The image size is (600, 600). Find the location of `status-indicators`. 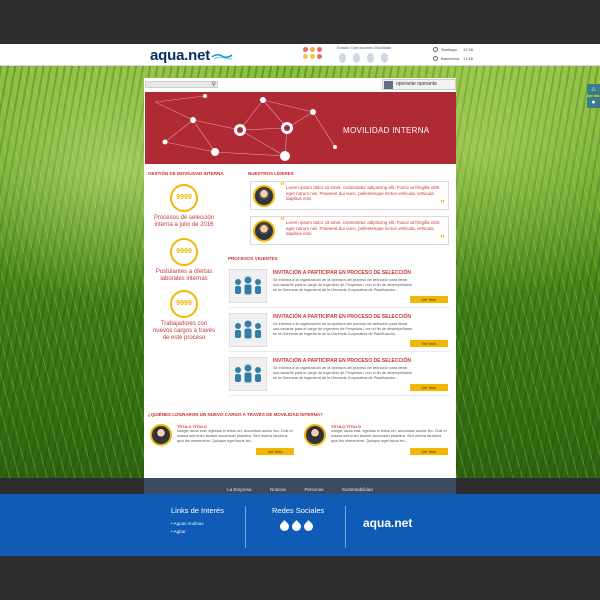

status-indicators is located at coordinates (317, 55).